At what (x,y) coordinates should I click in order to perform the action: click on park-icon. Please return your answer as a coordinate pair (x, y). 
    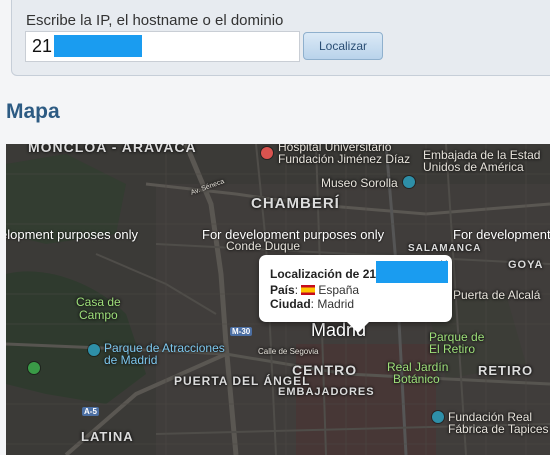
    Looking at the image, I should click on (34, 368).